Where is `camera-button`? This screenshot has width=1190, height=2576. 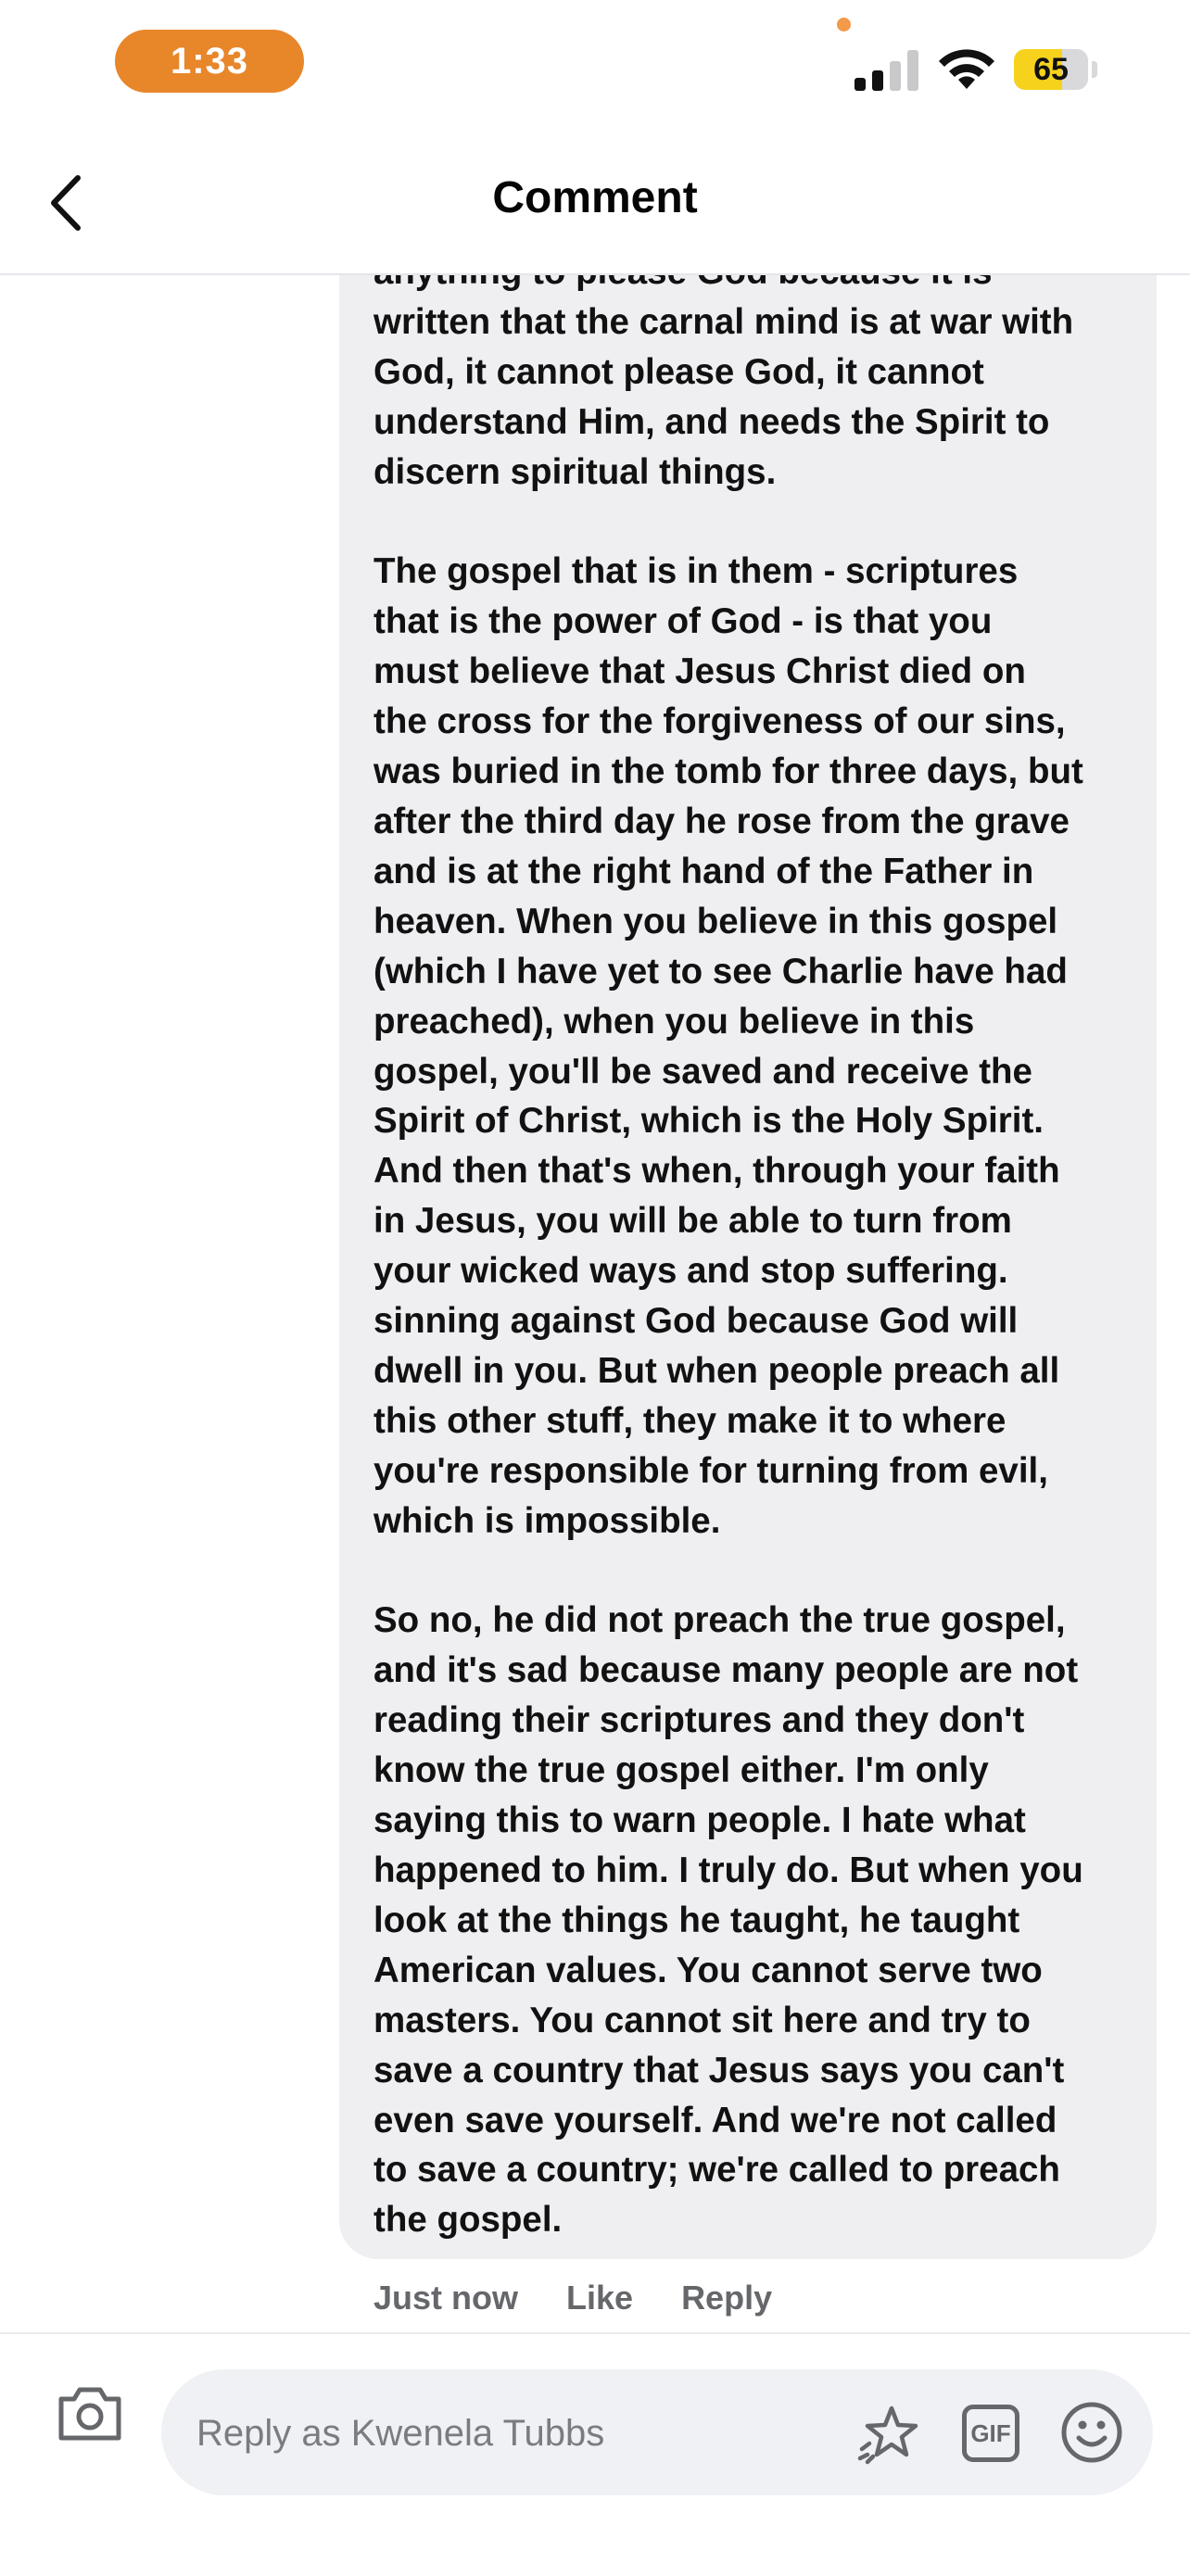 camera-button is located at coordinates (90, 2413).